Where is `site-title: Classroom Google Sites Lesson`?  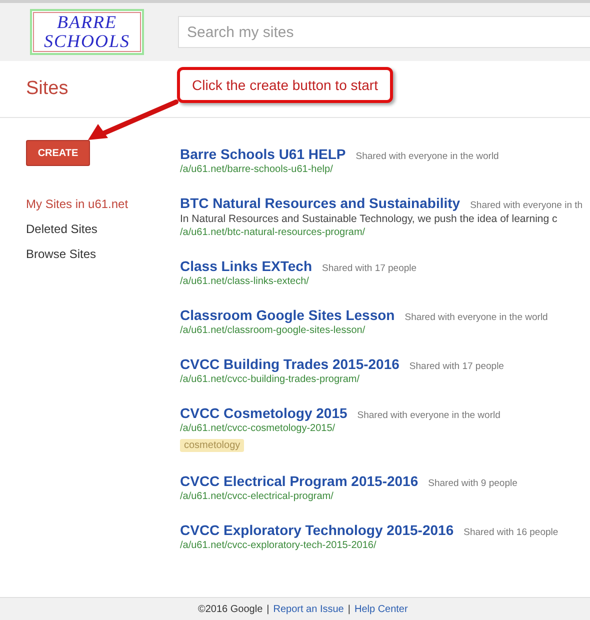 site-title: Classroom Google Sites Lesson is located at coordinates (287, 315).